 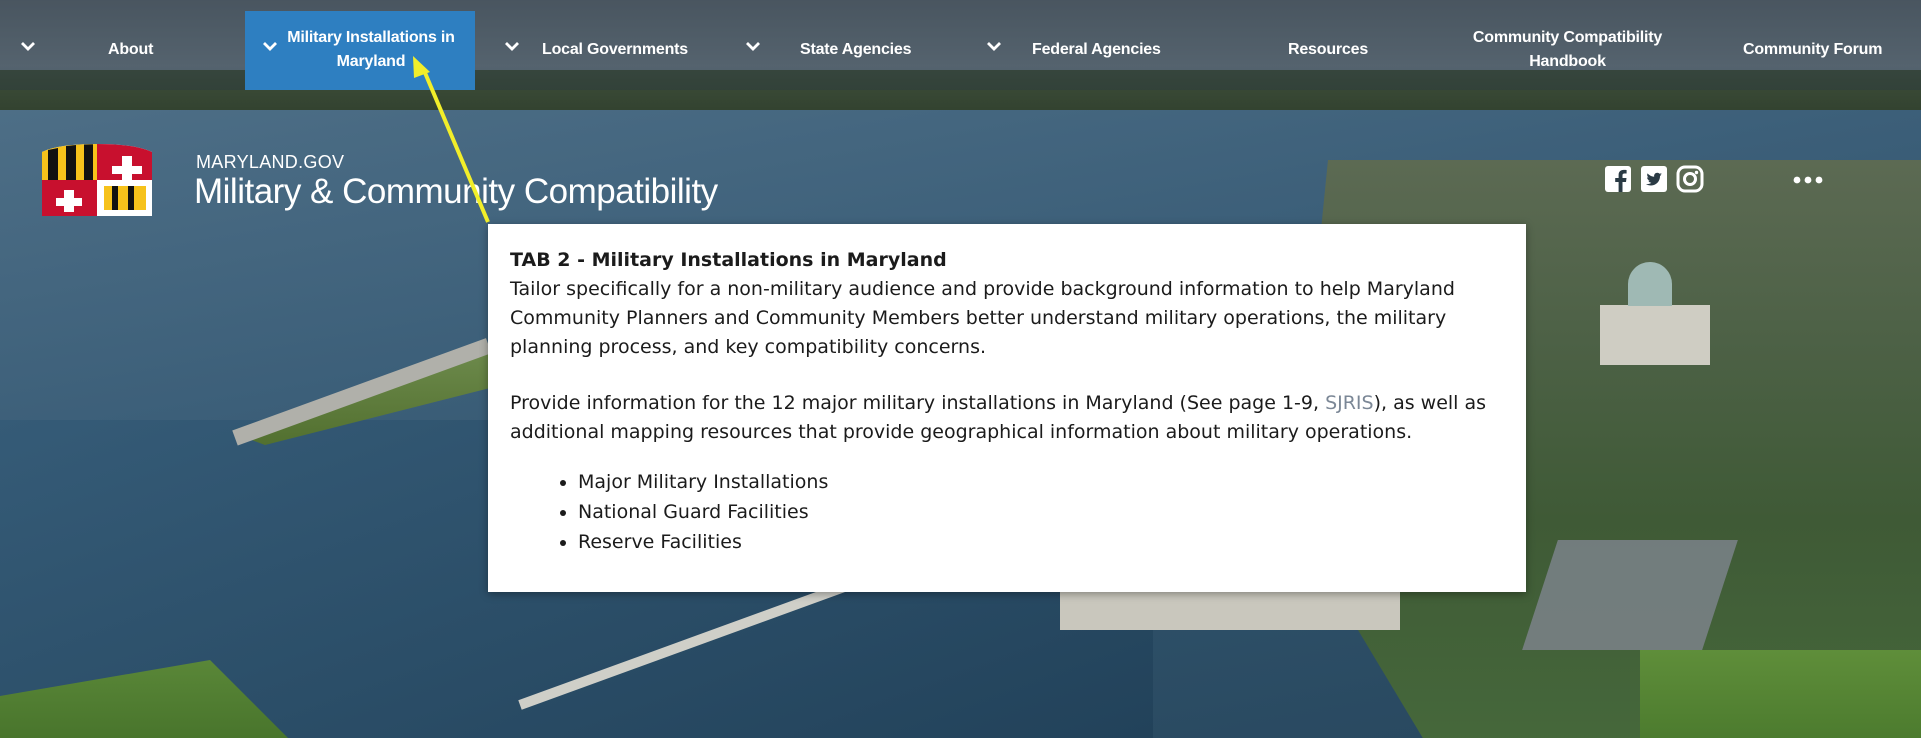 I want to click on sjris-link: SJRIS, so click(x=1349, y=403).